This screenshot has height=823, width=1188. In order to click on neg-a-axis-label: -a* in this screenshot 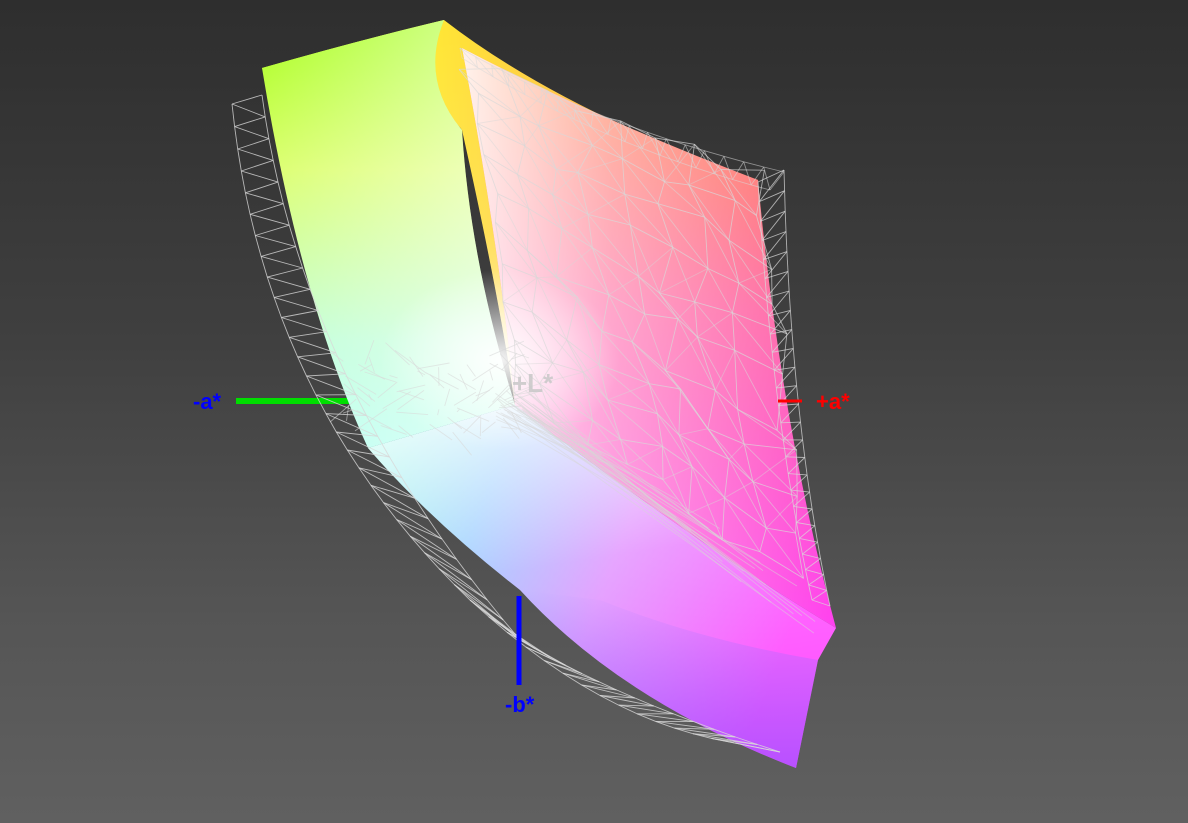, I will do `click(207, 401)`.